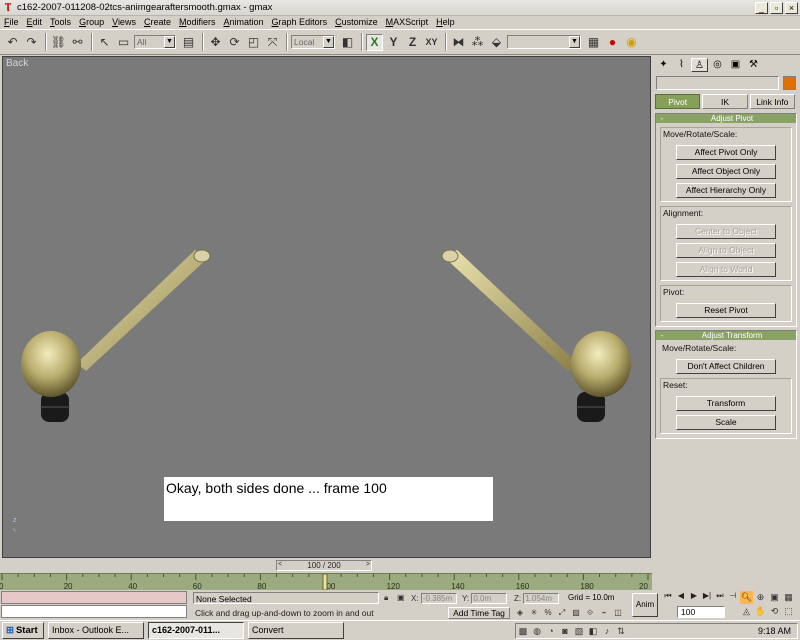 This screenshot has width=800, height=640. What do you see at coordinates (438, 598) in the screenshot?
I see `coord-x-field: -0.385m` at bounding box center [438, 598].